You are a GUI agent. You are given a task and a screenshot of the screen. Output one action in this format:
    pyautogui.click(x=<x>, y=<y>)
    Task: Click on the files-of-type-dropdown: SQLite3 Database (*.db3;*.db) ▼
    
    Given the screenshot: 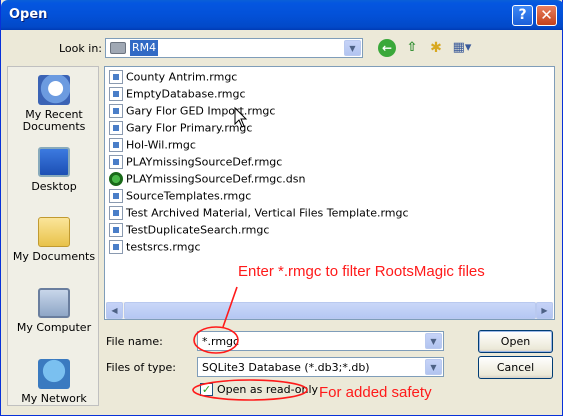 What is the action you would take?
    pyautogui.click(x=320, y=367)
    